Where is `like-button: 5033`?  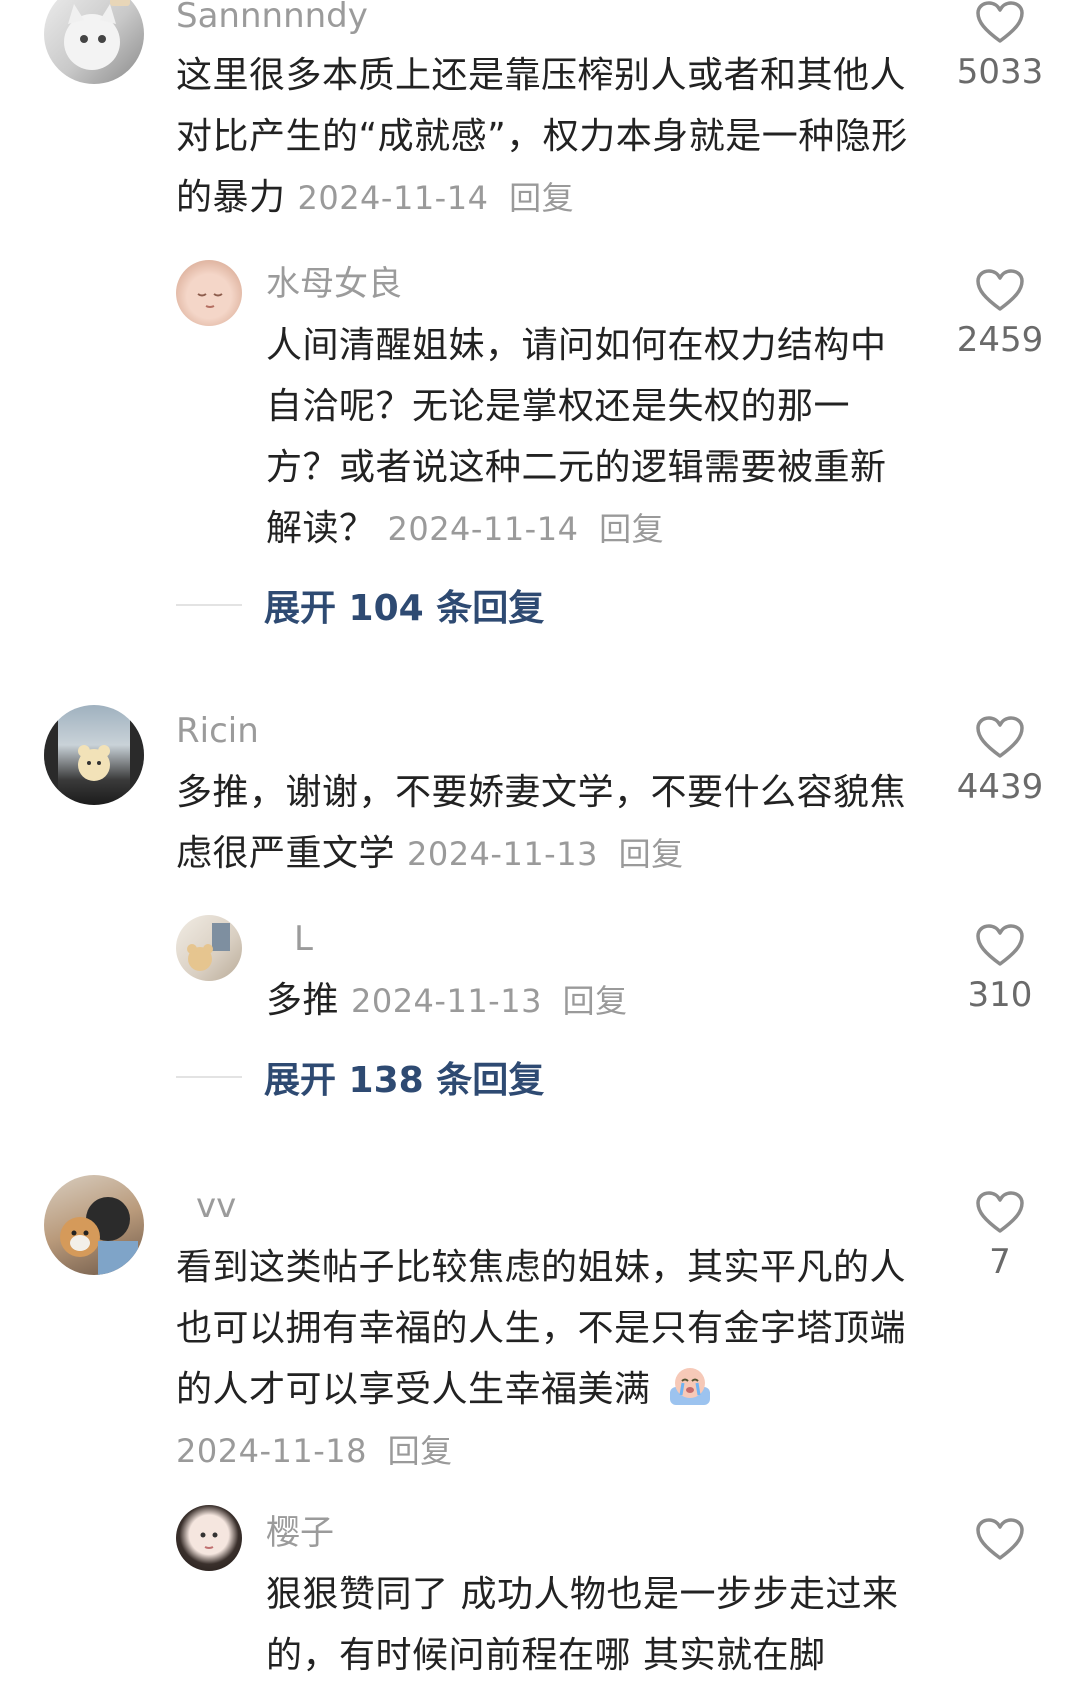 like-button: 5033 is located at coordinates (1000, 46).